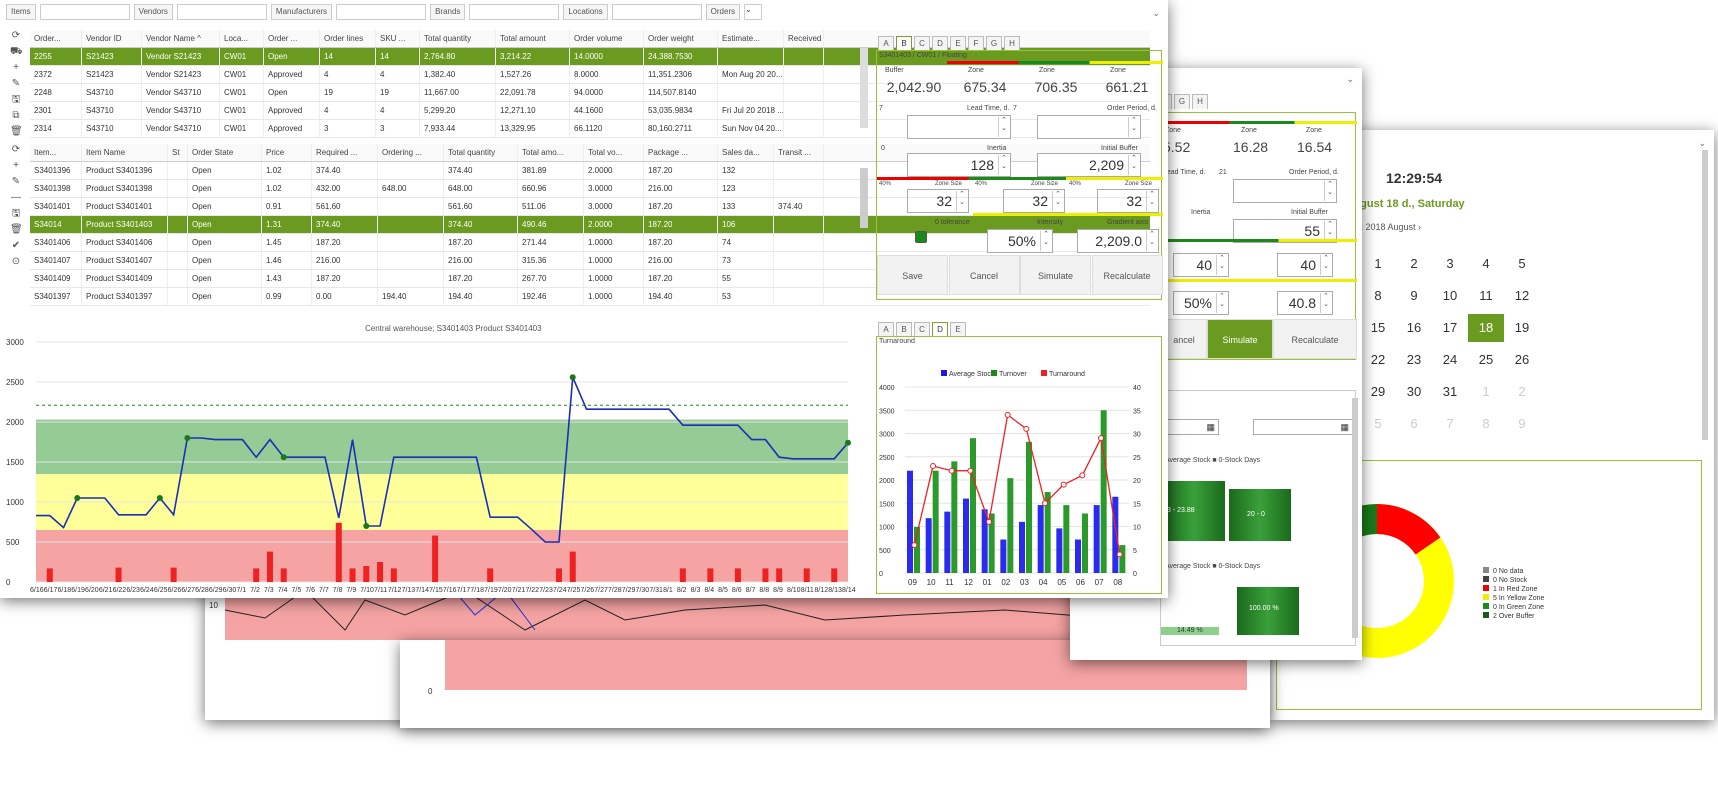  Describe the element at coordinates (1450, 424) in the screenshot. I see `calendar-day: 7` at that location.